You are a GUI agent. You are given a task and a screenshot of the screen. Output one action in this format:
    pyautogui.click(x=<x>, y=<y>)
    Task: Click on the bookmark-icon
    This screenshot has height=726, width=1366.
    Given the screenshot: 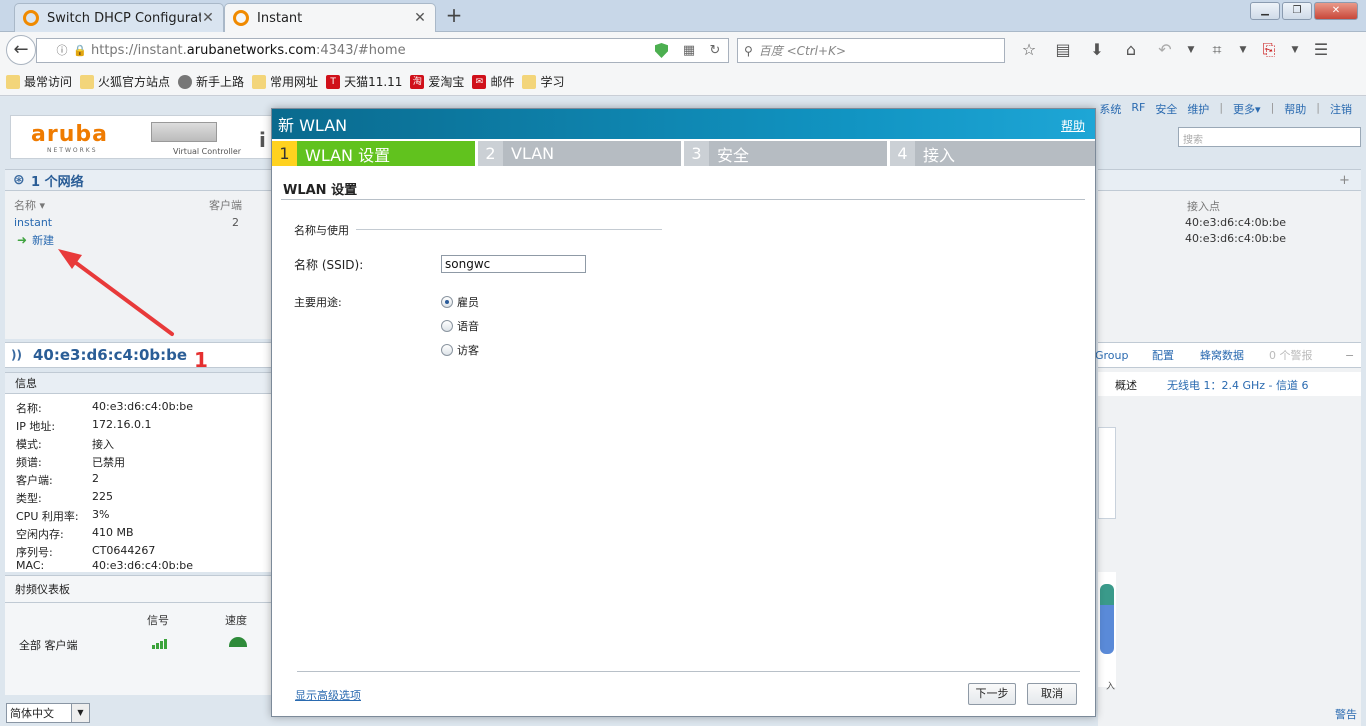 What is the action you would take?
    pyautogui.click(x=13, y=81)
    